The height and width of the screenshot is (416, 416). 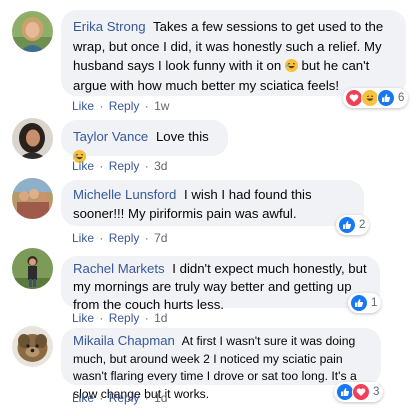 I want to click on author-name: Taylor Vance, so click(x=110, y=136).